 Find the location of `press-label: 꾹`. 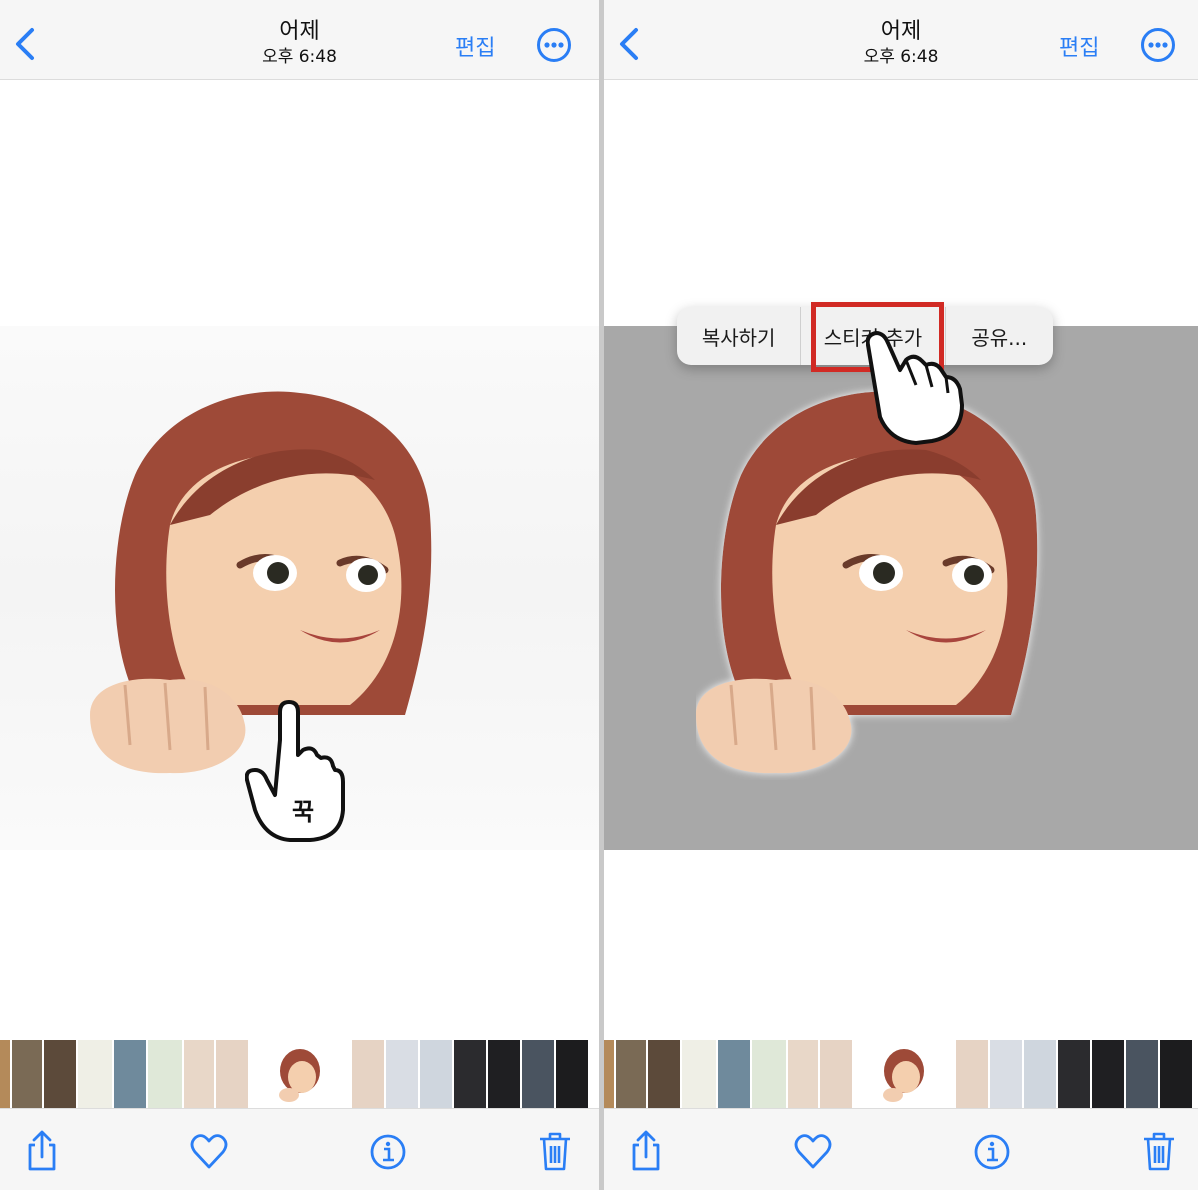

press-label: 꾹 is located at coordinates (303, 812).